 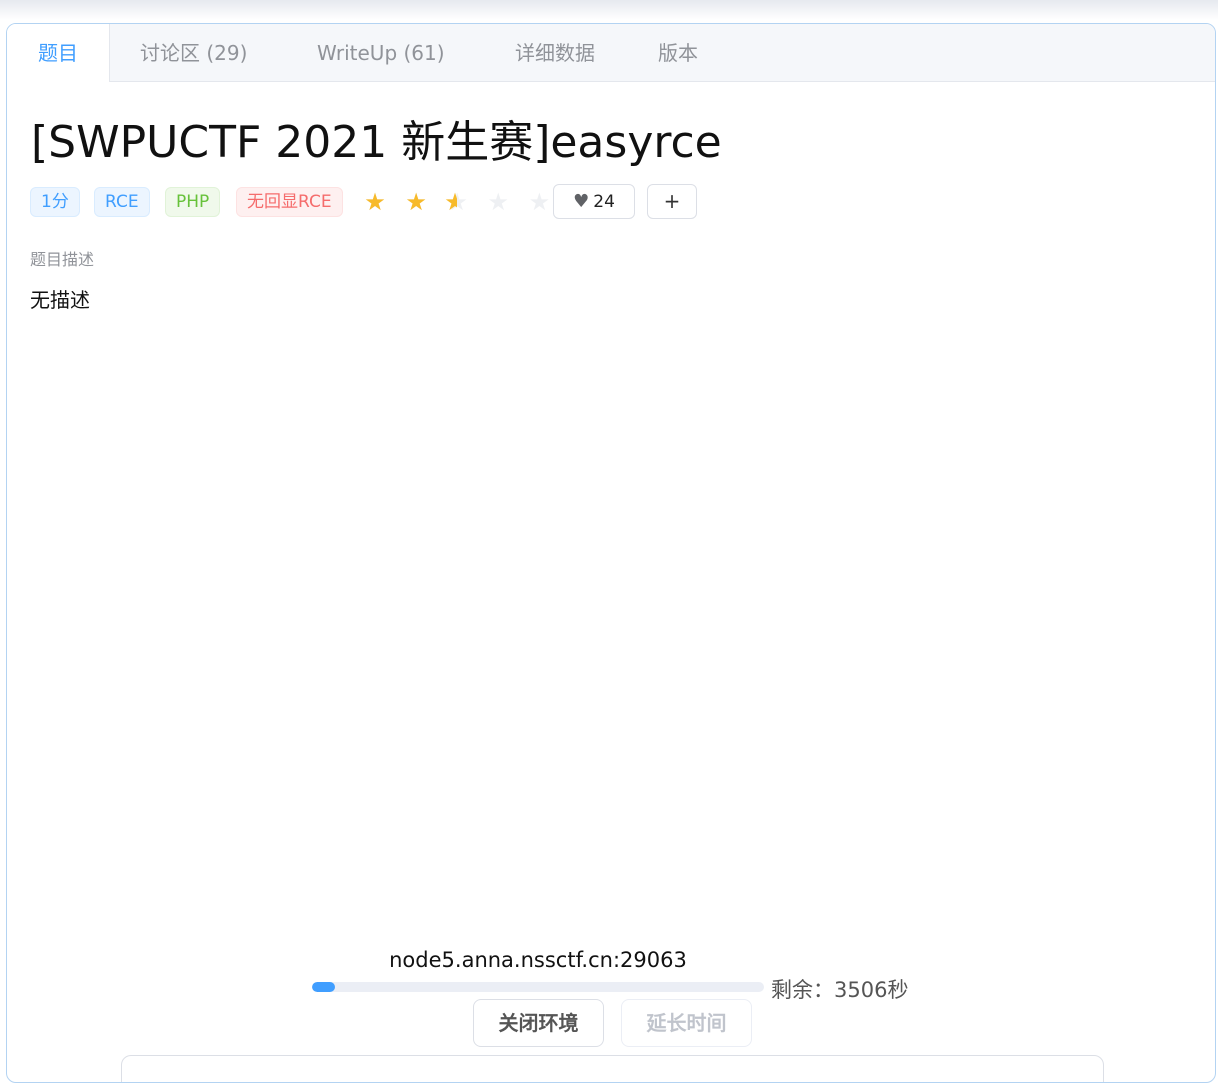 What do you see at coordinates (376, 142) in the screenshot?
I see `page-title: [SWPUCTF 2021 新生赛]easyrce` at bounding box center [376, 142].